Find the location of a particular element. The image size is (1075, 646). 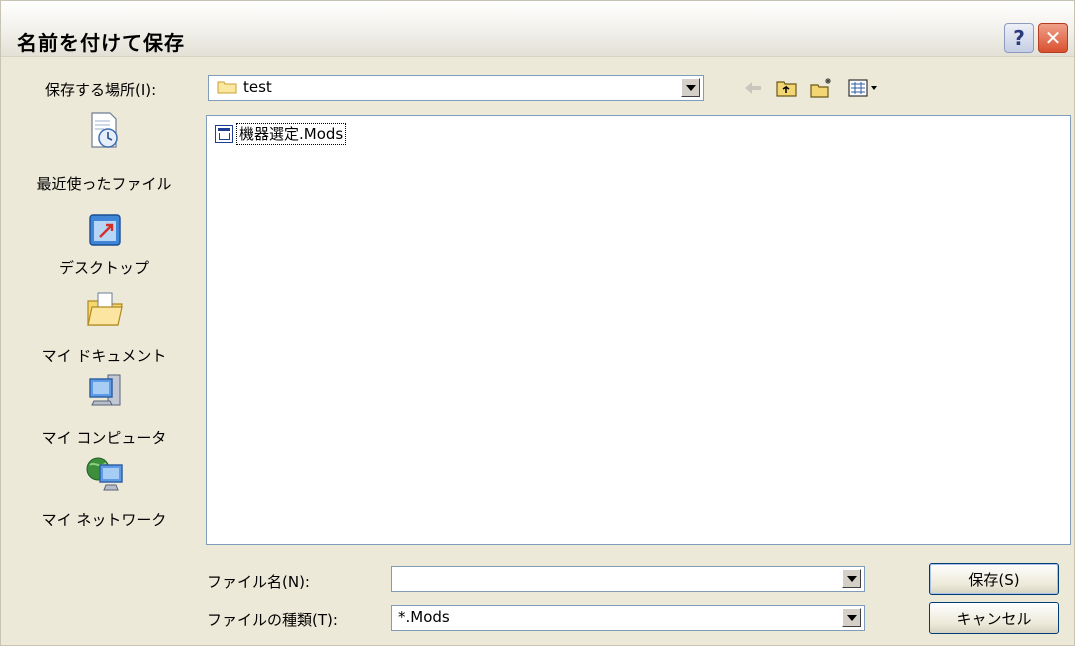

folder-icon is located at coordinates (227, 87).